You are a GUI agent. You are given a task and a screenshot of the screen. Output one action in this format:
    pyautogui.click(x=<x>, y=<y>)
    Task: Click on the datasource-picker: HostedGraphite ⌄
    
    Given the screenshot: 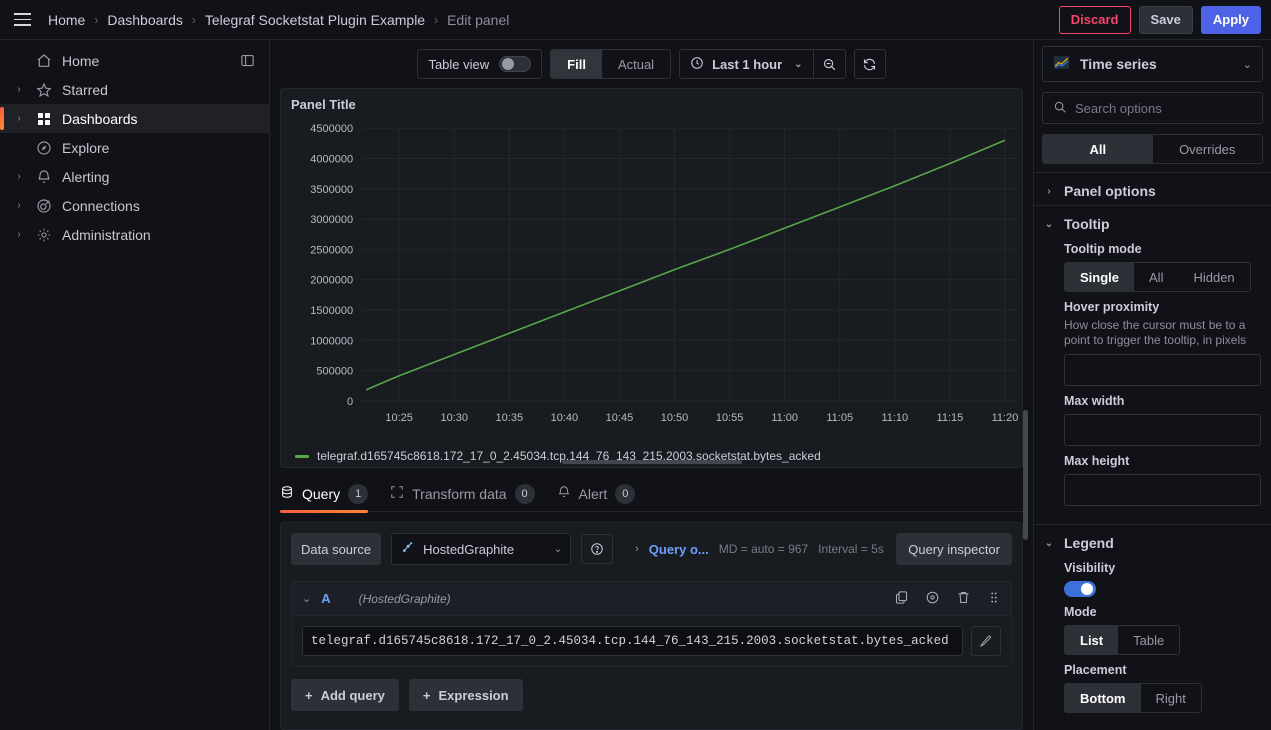 What is the action you would take?
    pyautogui.click(x=481, y=549)
    